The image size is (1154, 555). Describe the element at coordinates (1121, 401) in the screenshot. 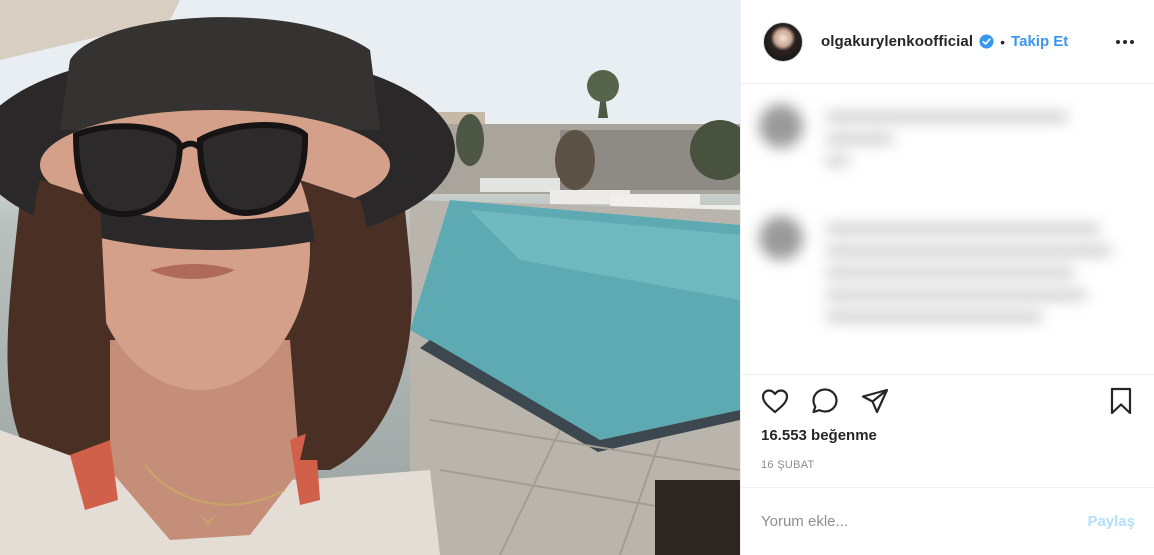

I see `bookmark-icon` at that location.